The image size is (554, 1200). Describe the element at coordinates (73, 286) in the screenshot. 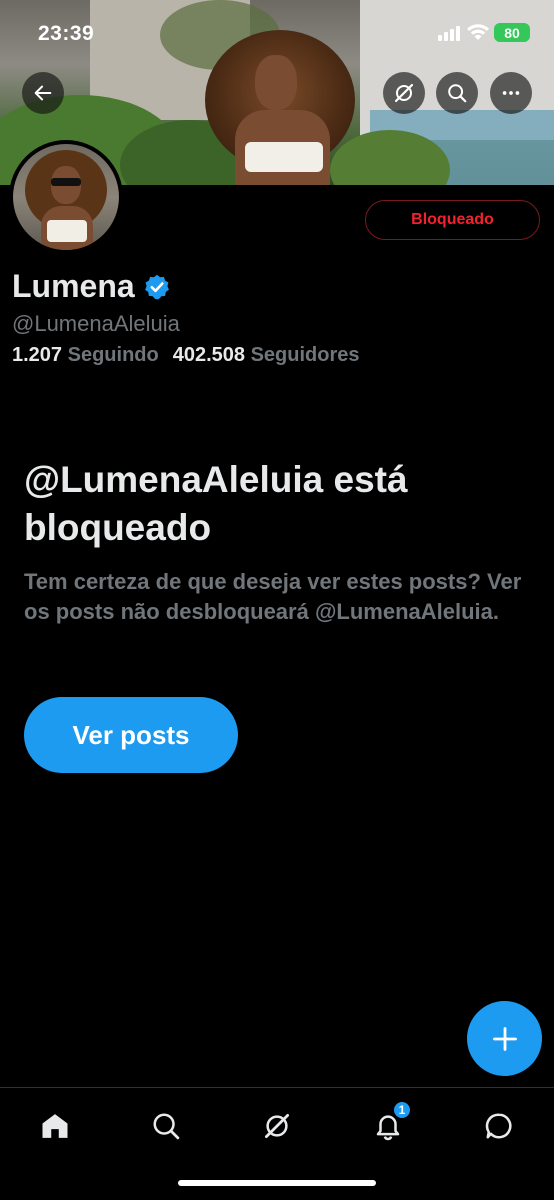

I see `display-name: Lumena` at that location.